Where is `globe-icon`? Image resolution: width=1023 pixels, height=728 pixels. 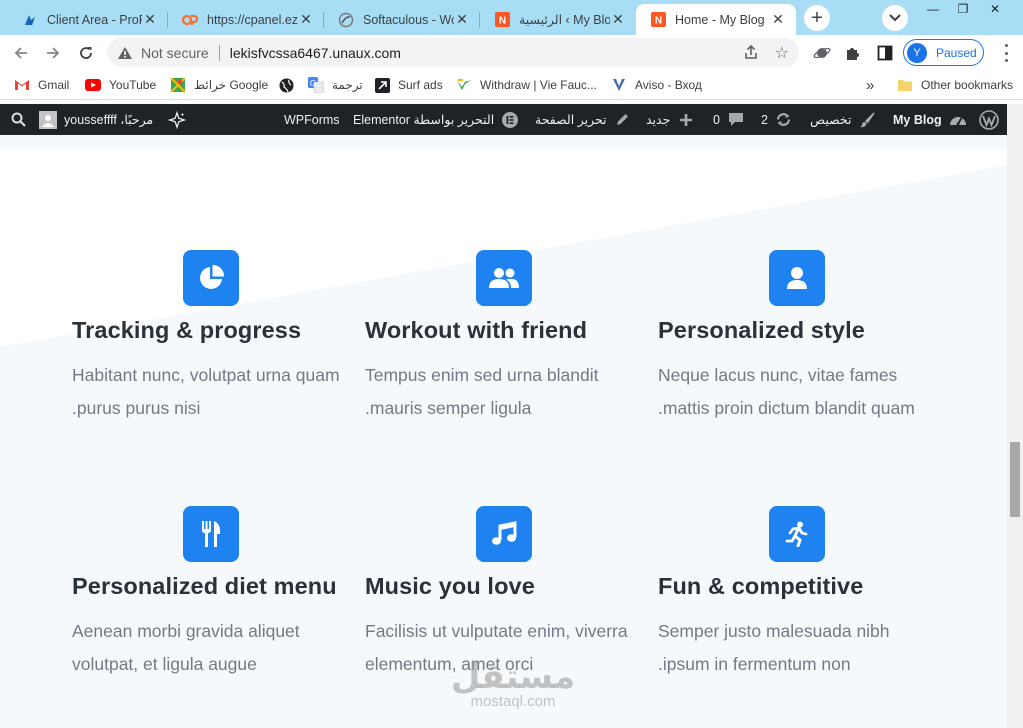
globe-icon is located at coordinates (286, 85).